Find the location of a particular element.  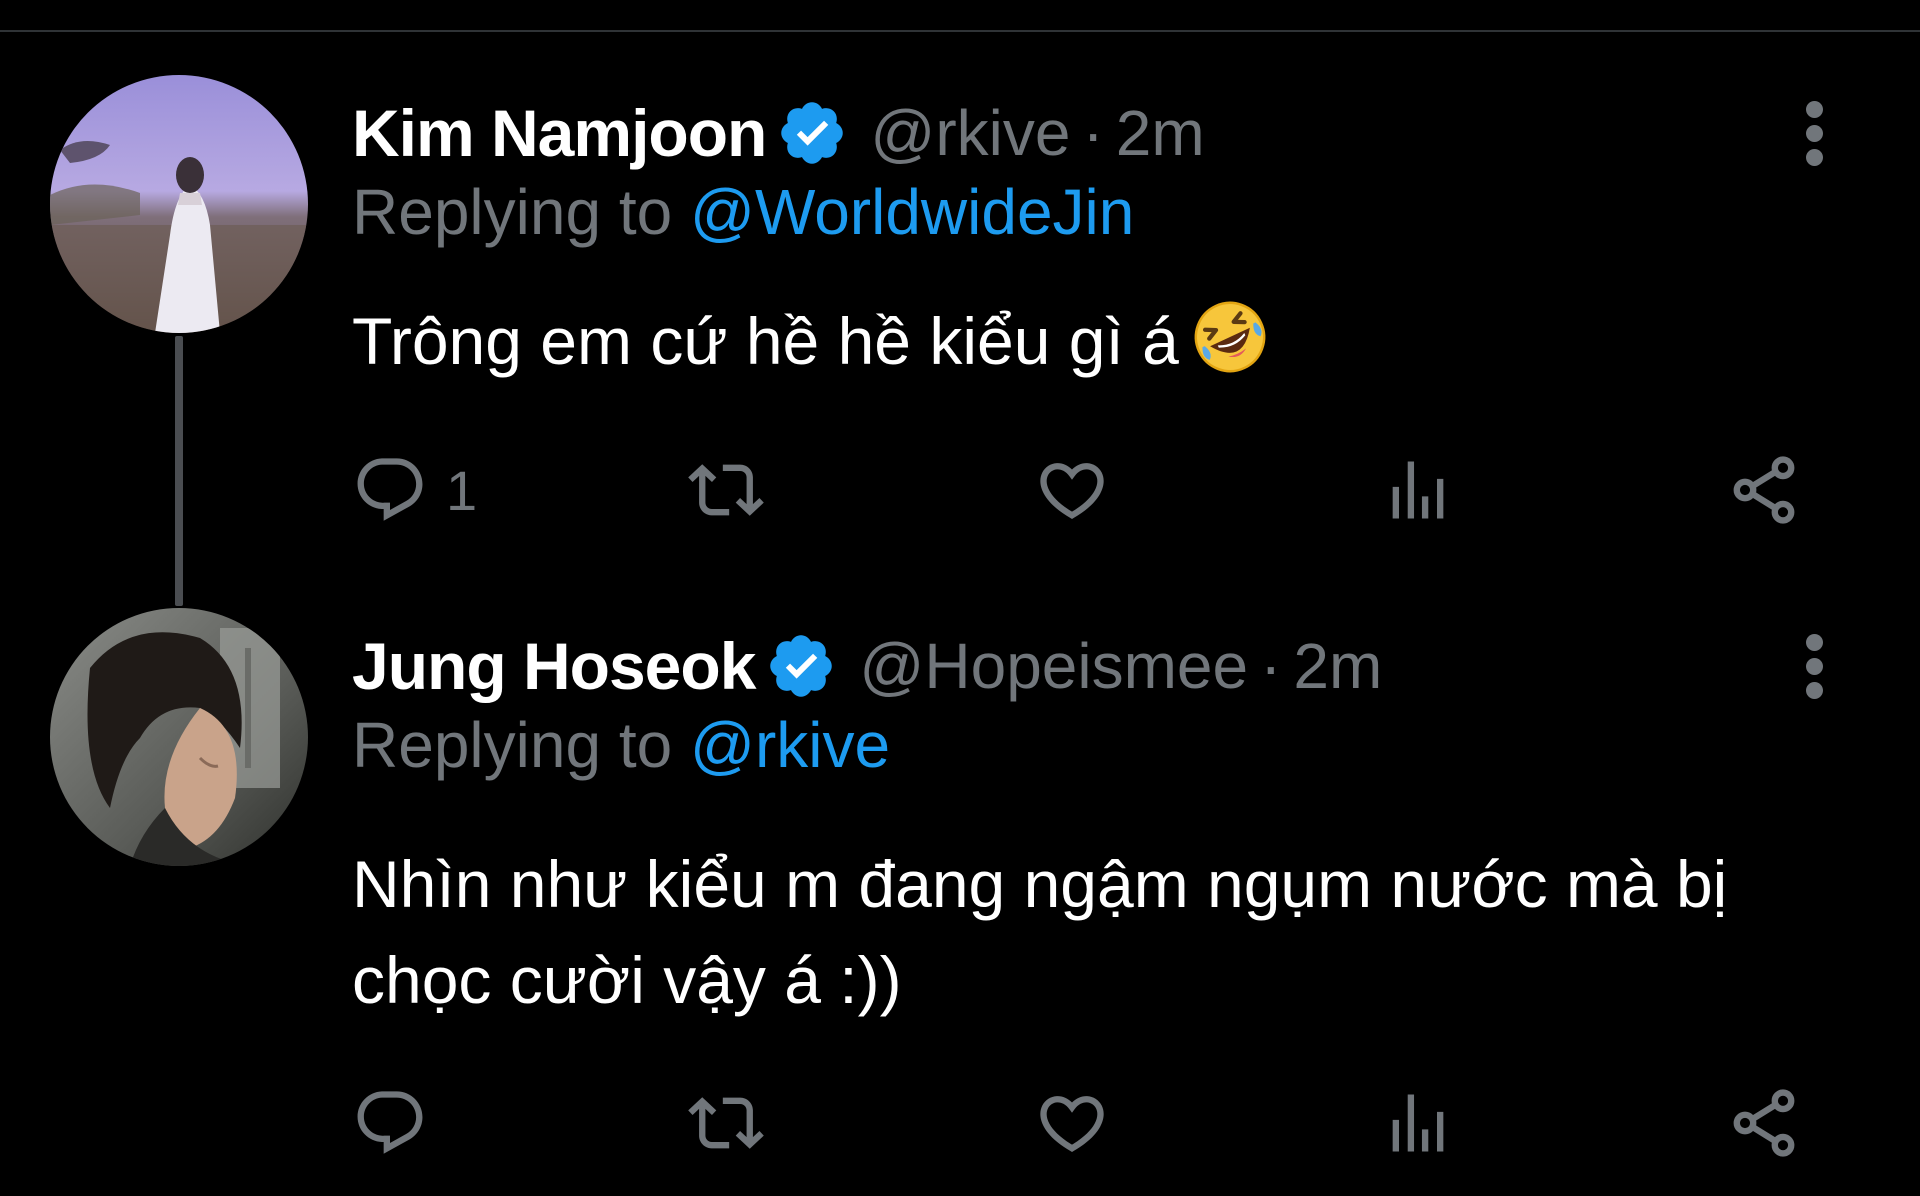

tweet-actions: 1 is located at coordinates (1092, 490).